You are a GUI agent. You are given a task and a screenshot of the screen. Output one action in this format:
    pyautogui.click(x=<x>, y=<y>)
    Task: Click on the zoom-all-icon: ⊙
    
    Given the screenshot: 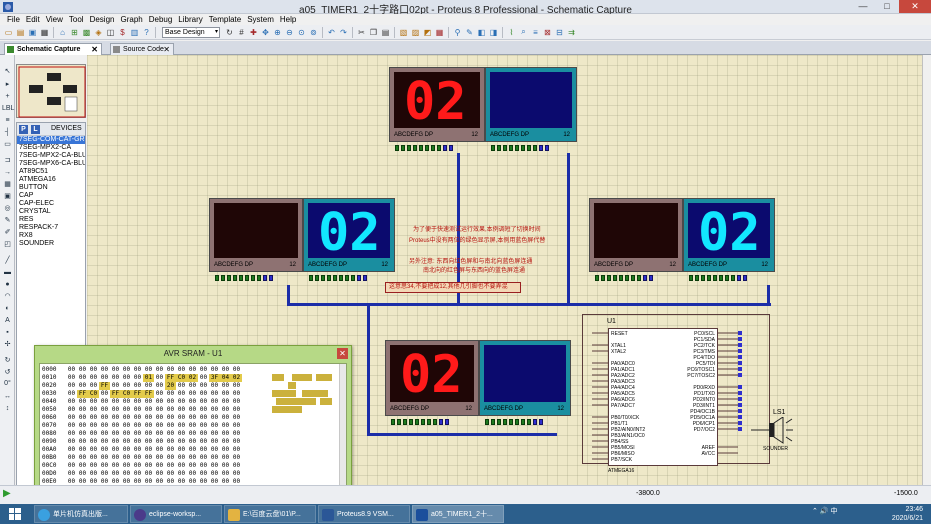 What is the action you would take?
    pyautogui.click(x=301, y=32)
    